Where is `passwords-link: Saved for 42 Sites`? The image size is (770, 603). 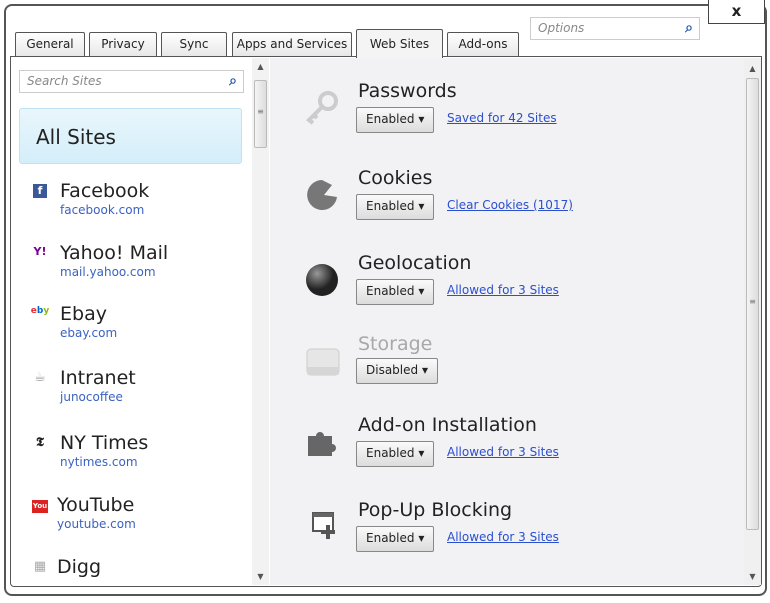 passwords-link: Saved for 42 Sites is located at coordinates (502, 118).